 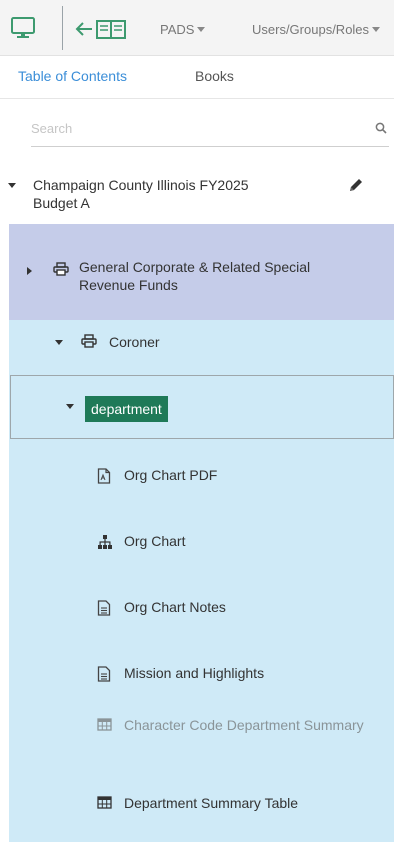 I want to click on tree-item-label: Org Chart PDF, so click(x=171, y=475).